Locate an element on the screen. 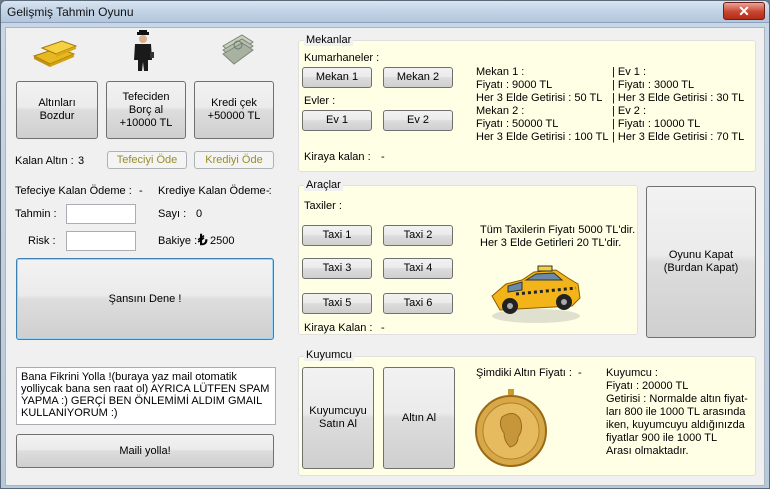 The height and width of the screenshot is (489, 770). maili-yolla-button: Maili yolla! is located at coordinates (145, 451).